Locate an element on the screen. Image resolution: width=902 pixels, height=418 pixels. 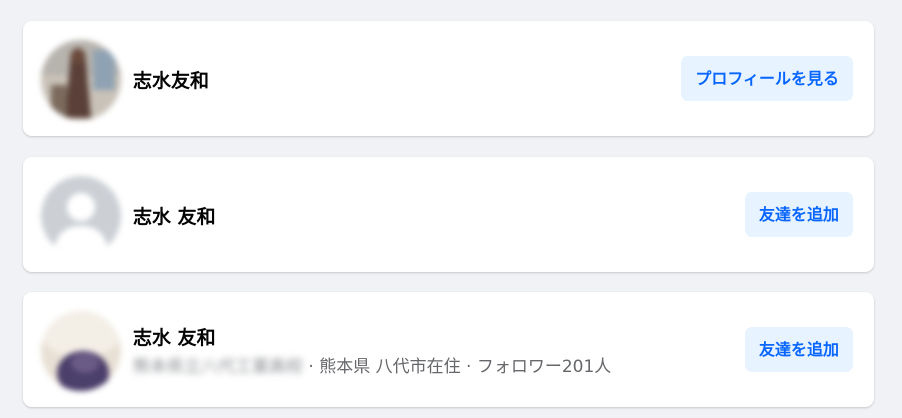
default-avatar-icon is located at coordinates (81, 216).